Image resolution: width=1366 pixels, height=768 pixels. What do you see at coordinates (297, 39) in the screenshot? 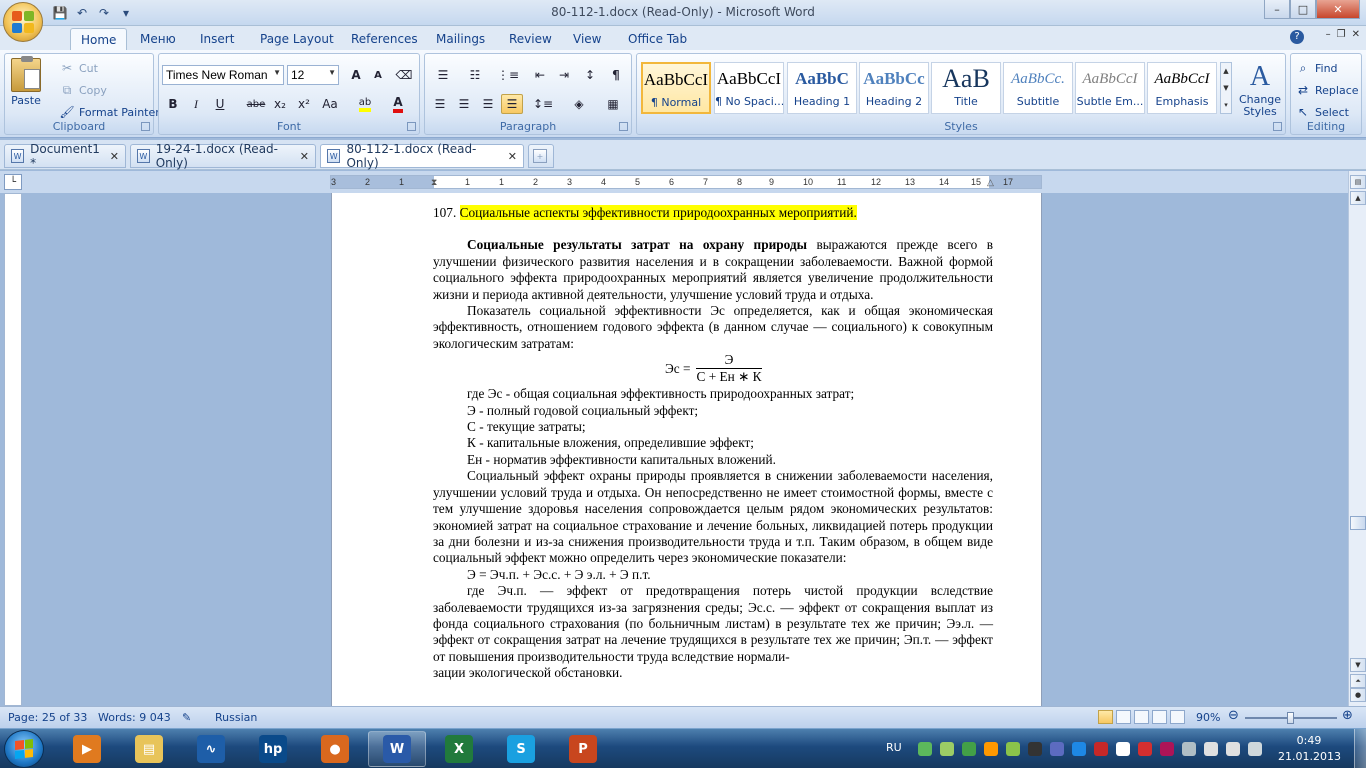
I see `tab-page-layout: Page Layout` at bounding box center [297, 39].